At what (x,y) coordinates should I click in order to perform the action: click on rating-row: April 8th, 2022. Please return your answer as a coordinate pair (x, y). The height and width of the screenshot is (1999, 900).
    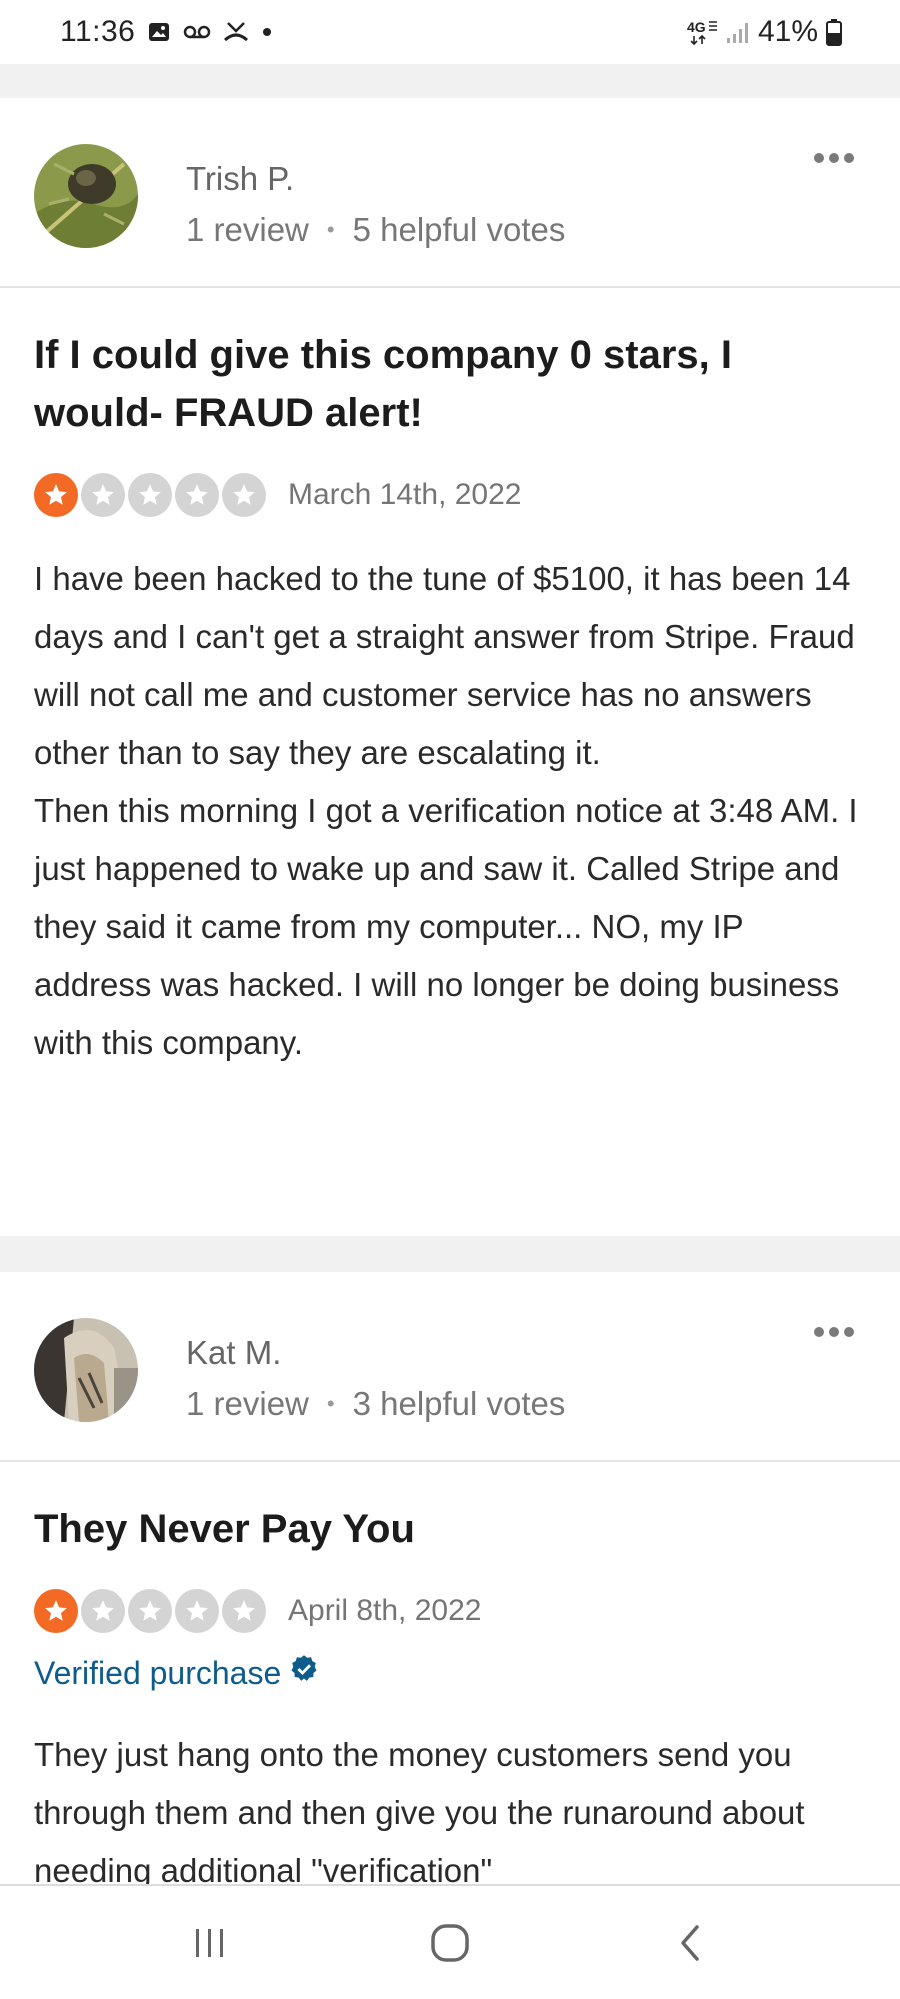
    Looking at the image, I should click on (450, 1611).